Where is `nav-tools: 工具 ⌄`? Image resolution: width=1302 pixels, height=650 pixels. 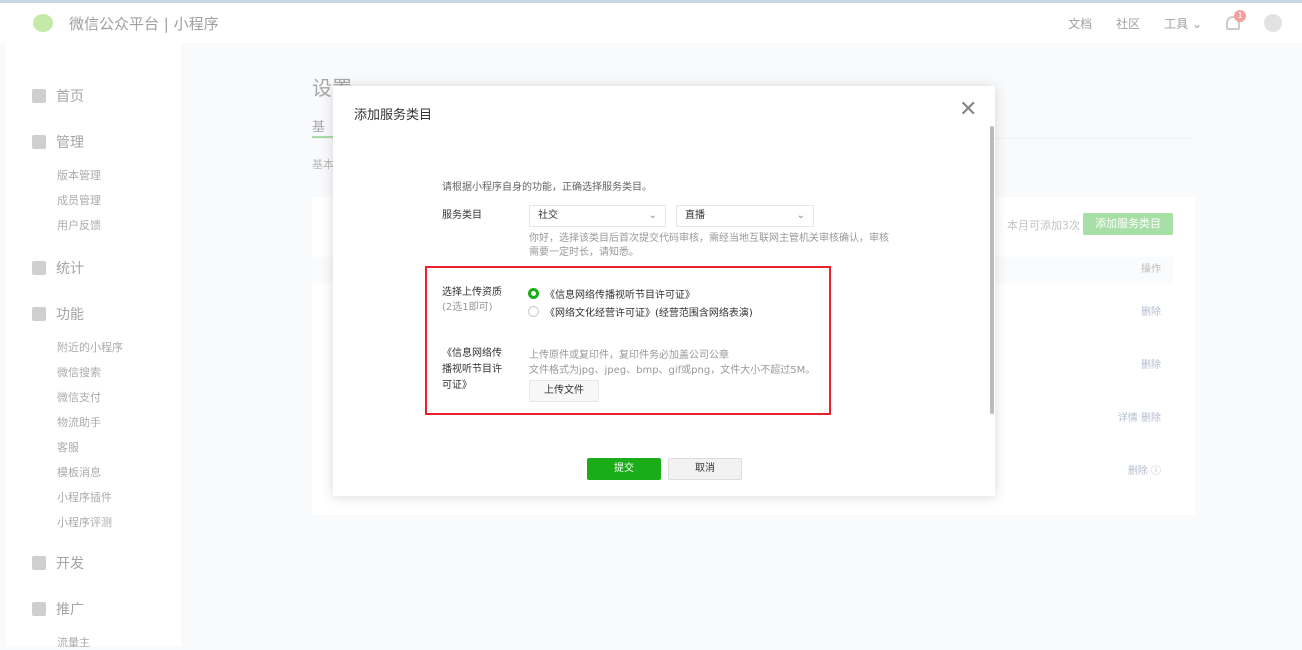
nav-tools: 工具 ⌄ is located at coordinates (1183, 23).